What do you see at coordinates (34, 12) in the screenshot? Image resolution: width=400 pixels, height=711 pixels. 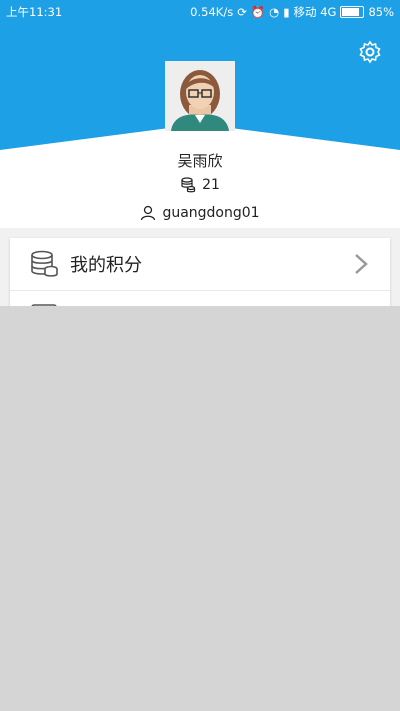 I see `status-time: 上午11:31` at bounding box center [34, 12].